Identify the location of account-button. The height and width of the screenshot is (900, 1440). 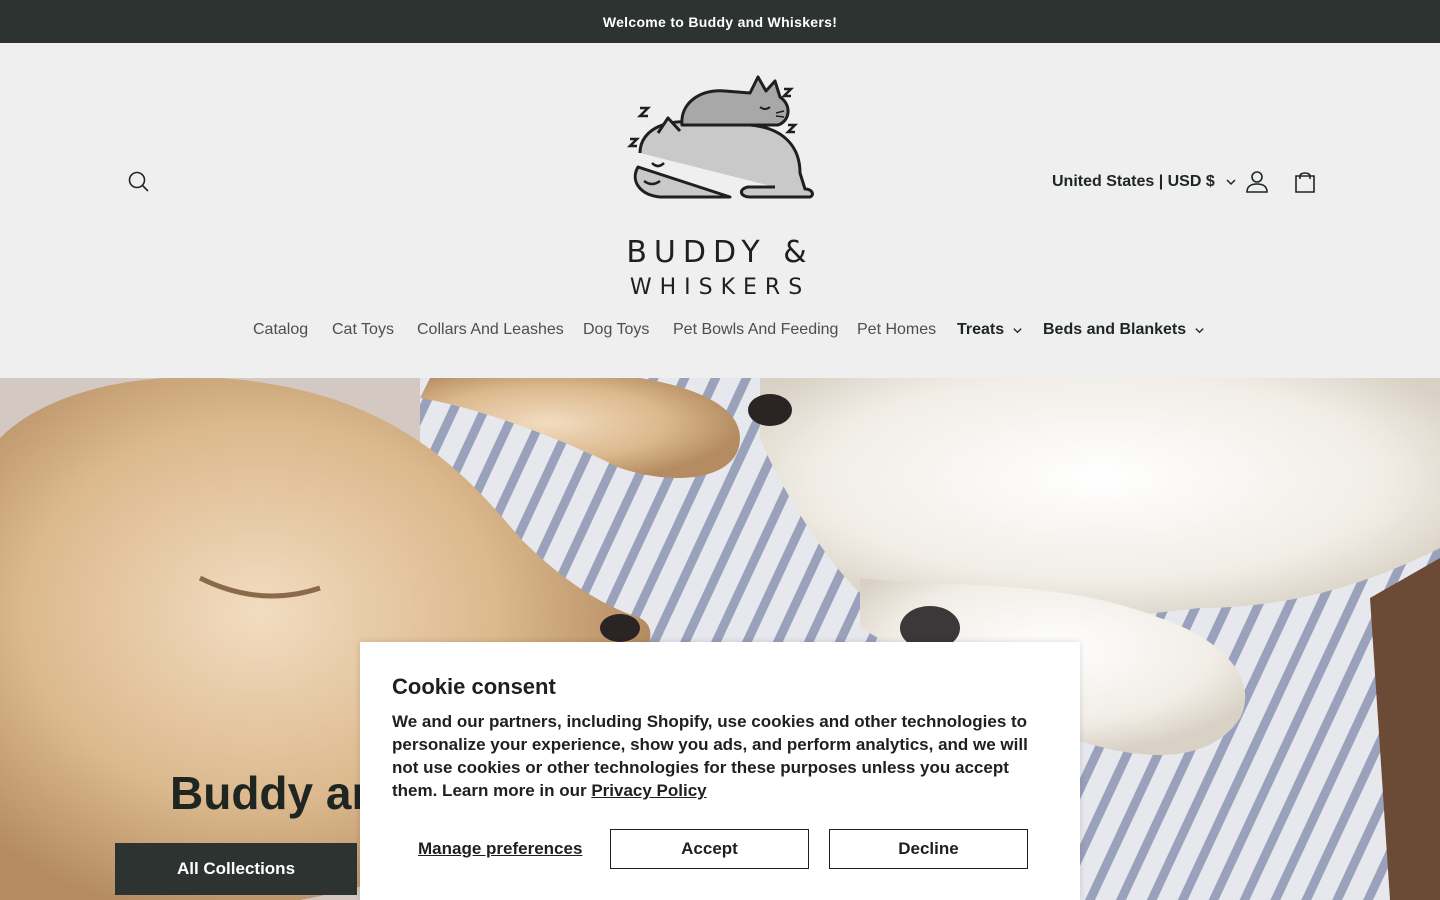
(1257, 182).